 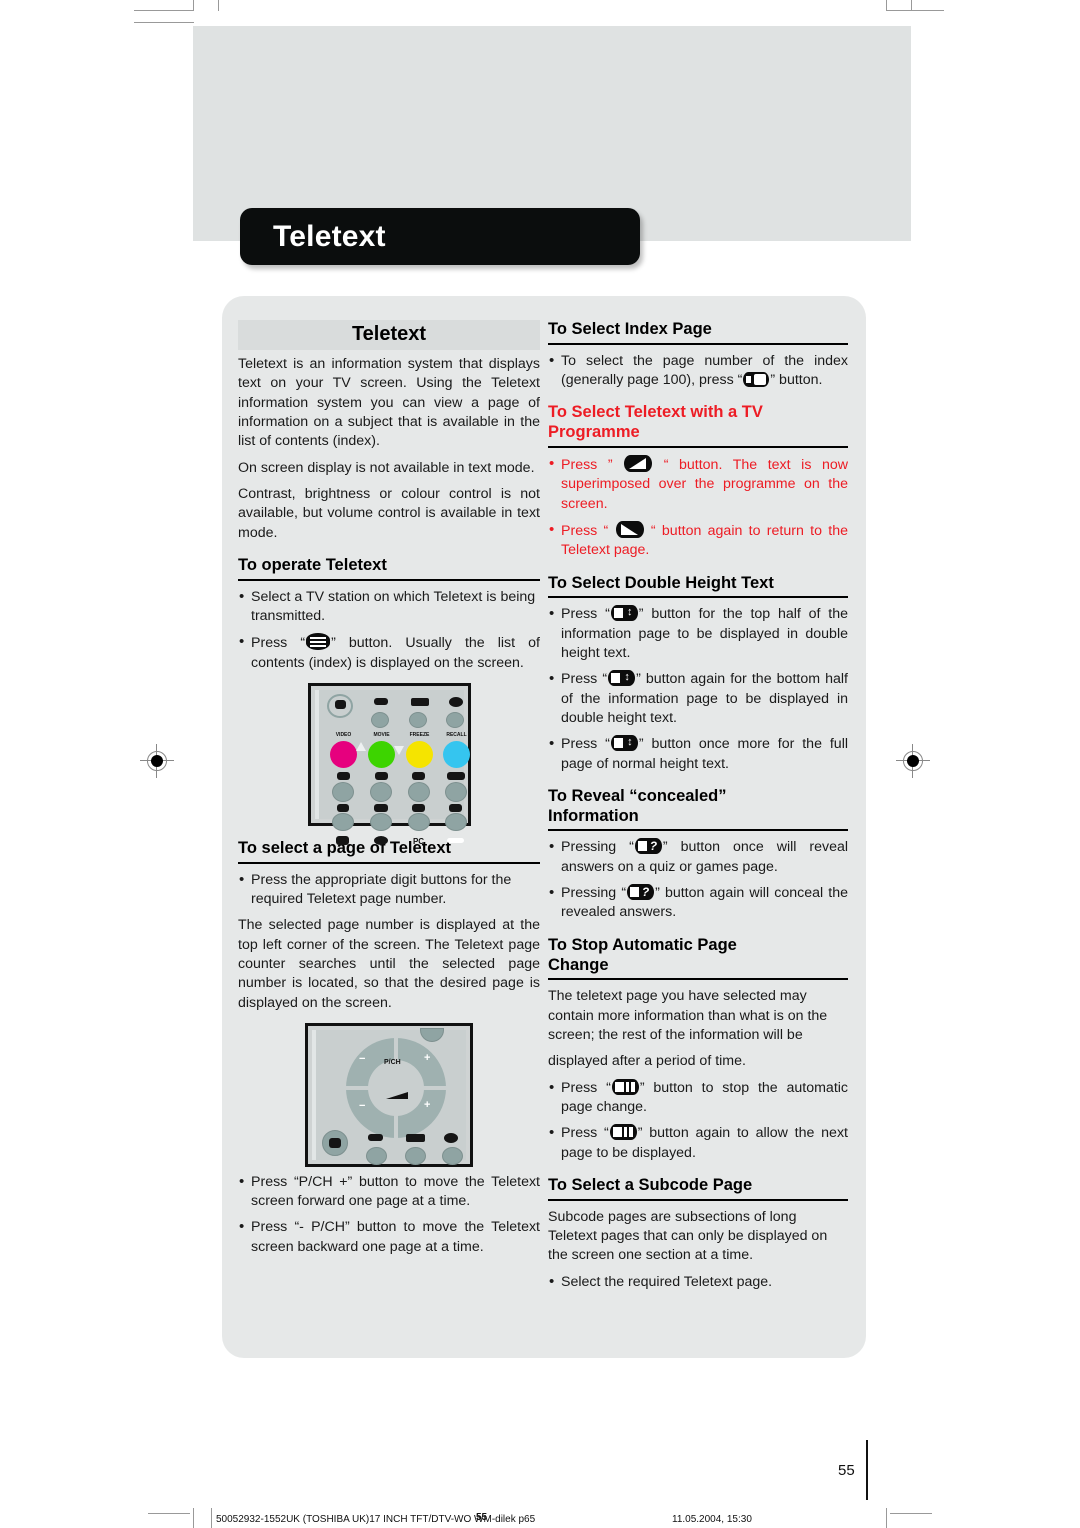 I want to click on heading-reveal-concealed: To Reveal “concealed” Information, so click(x=698, y=809).